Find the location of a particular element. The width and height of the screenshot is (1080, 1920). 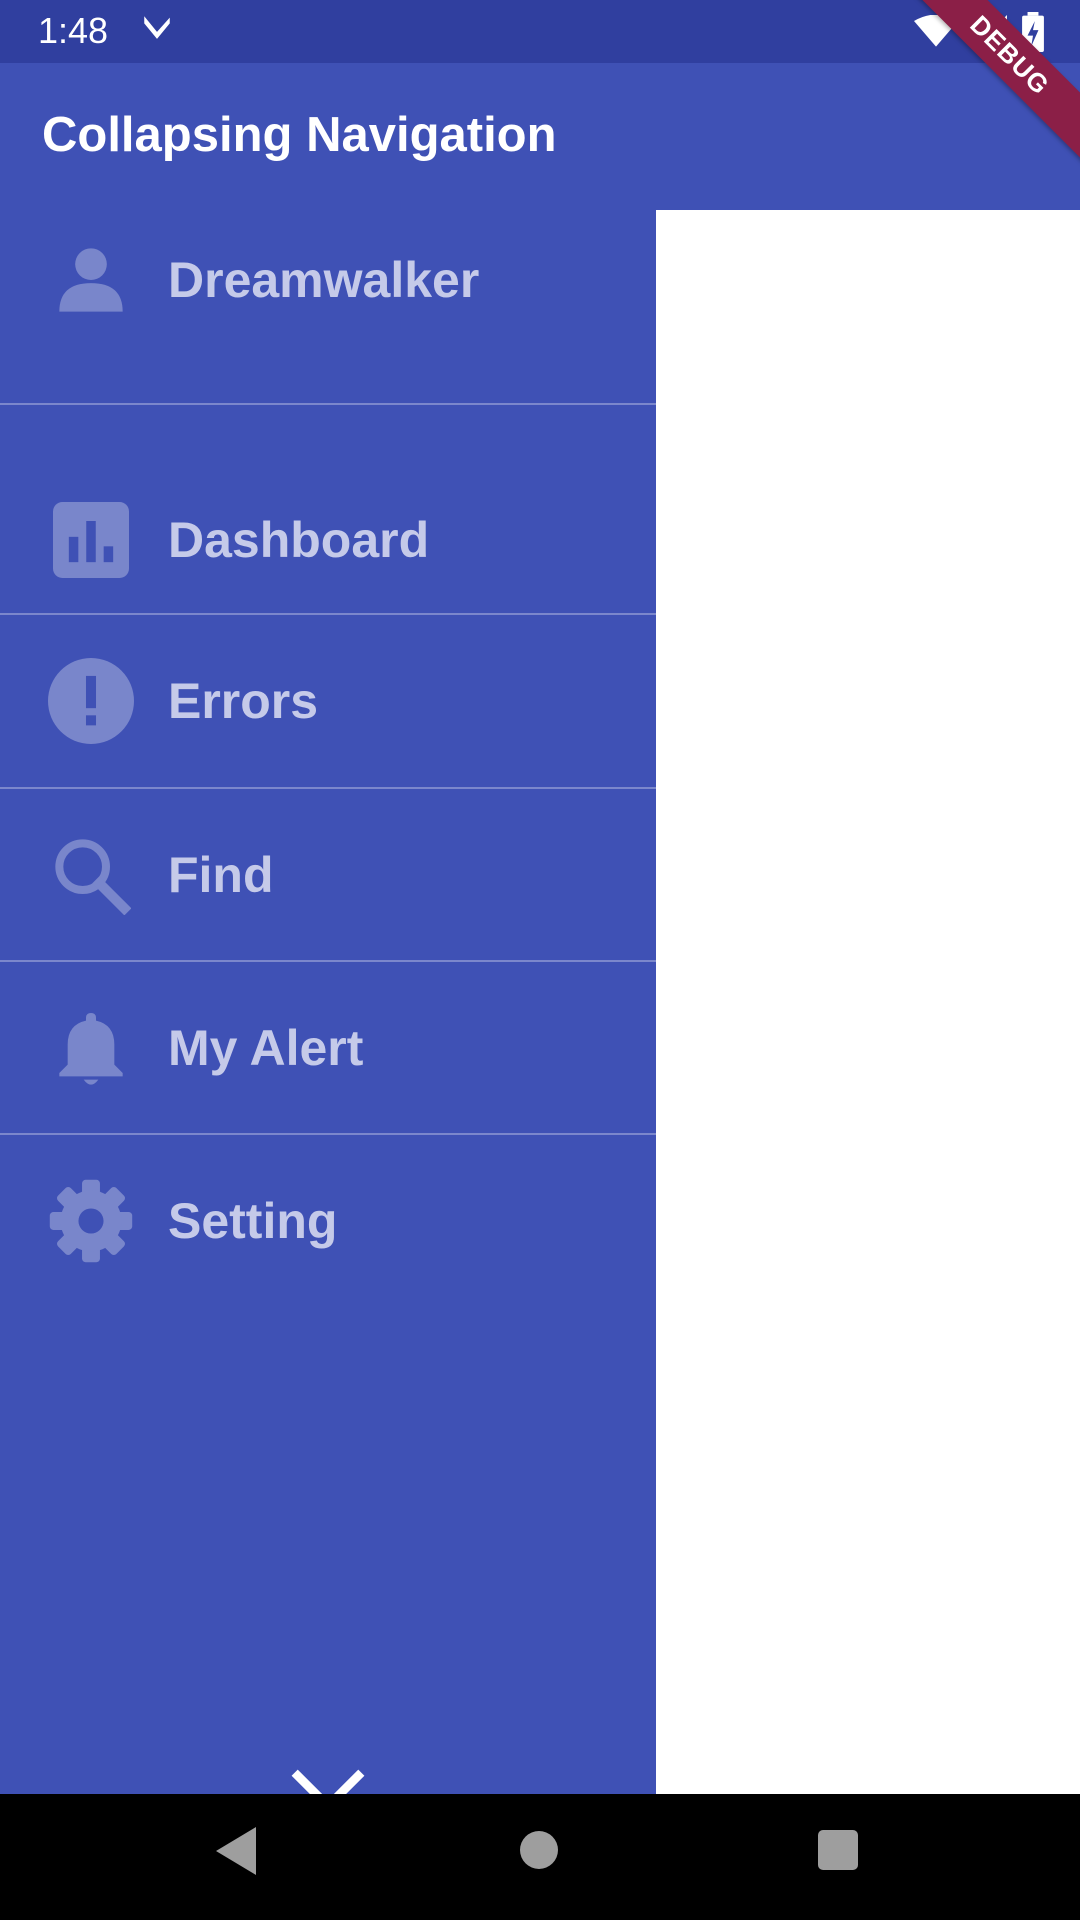

nav-label-errors: Errors is located at coordinates (243, 701).